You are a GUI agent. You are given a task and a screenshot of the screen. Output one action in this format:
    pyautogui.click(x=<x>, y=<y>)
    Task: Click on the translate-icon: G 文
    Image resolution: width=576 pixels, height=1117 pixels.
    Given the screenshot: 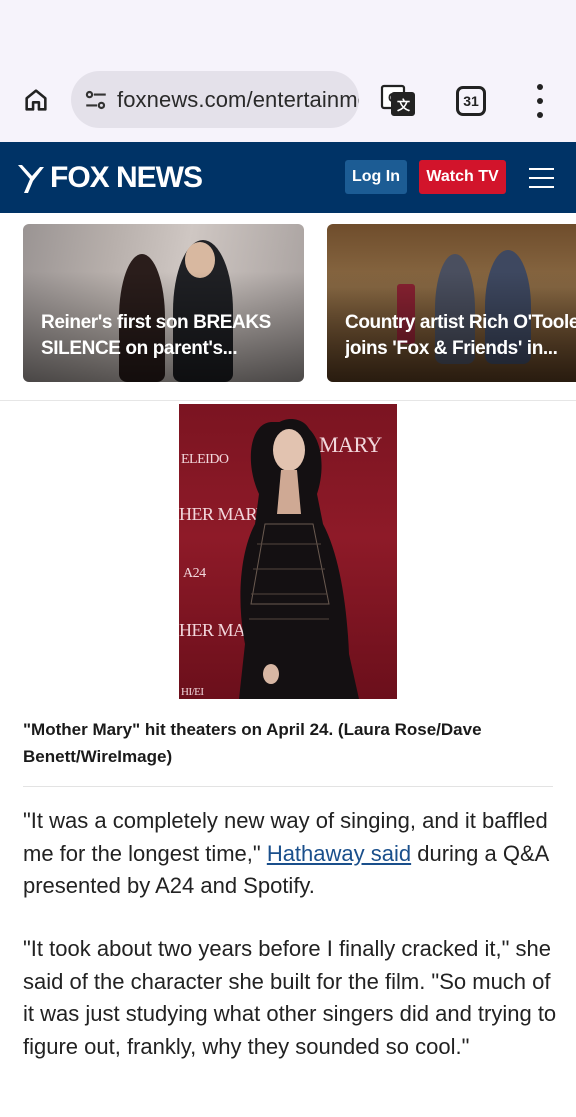 What is the action you would take?
    pyautogui.click(x=397, y=100)
    